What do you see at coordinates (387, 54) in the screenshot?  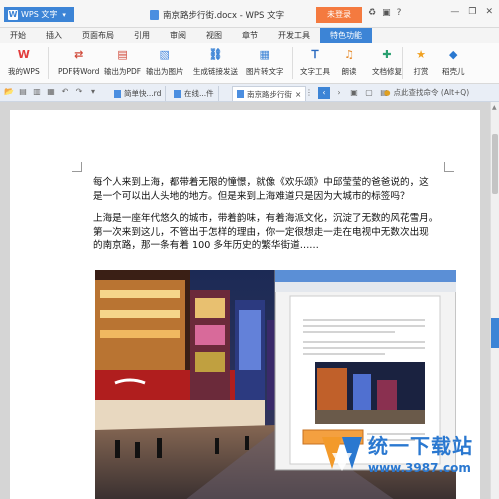 I see `doc-repair-icon: ✚` at bounding box center [387, 54].